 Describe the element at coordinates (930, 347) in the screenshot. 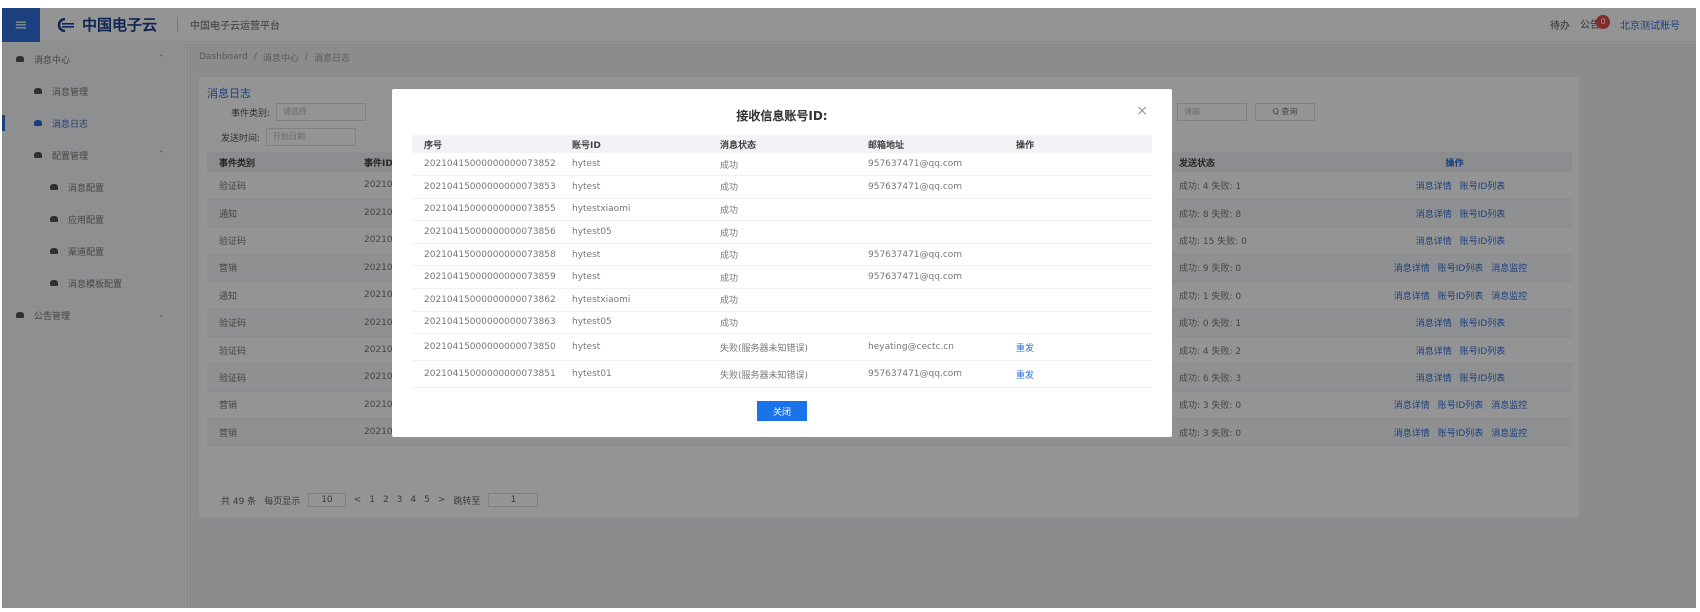

I see `email-cell: heyating@cectc.cn` at that location.